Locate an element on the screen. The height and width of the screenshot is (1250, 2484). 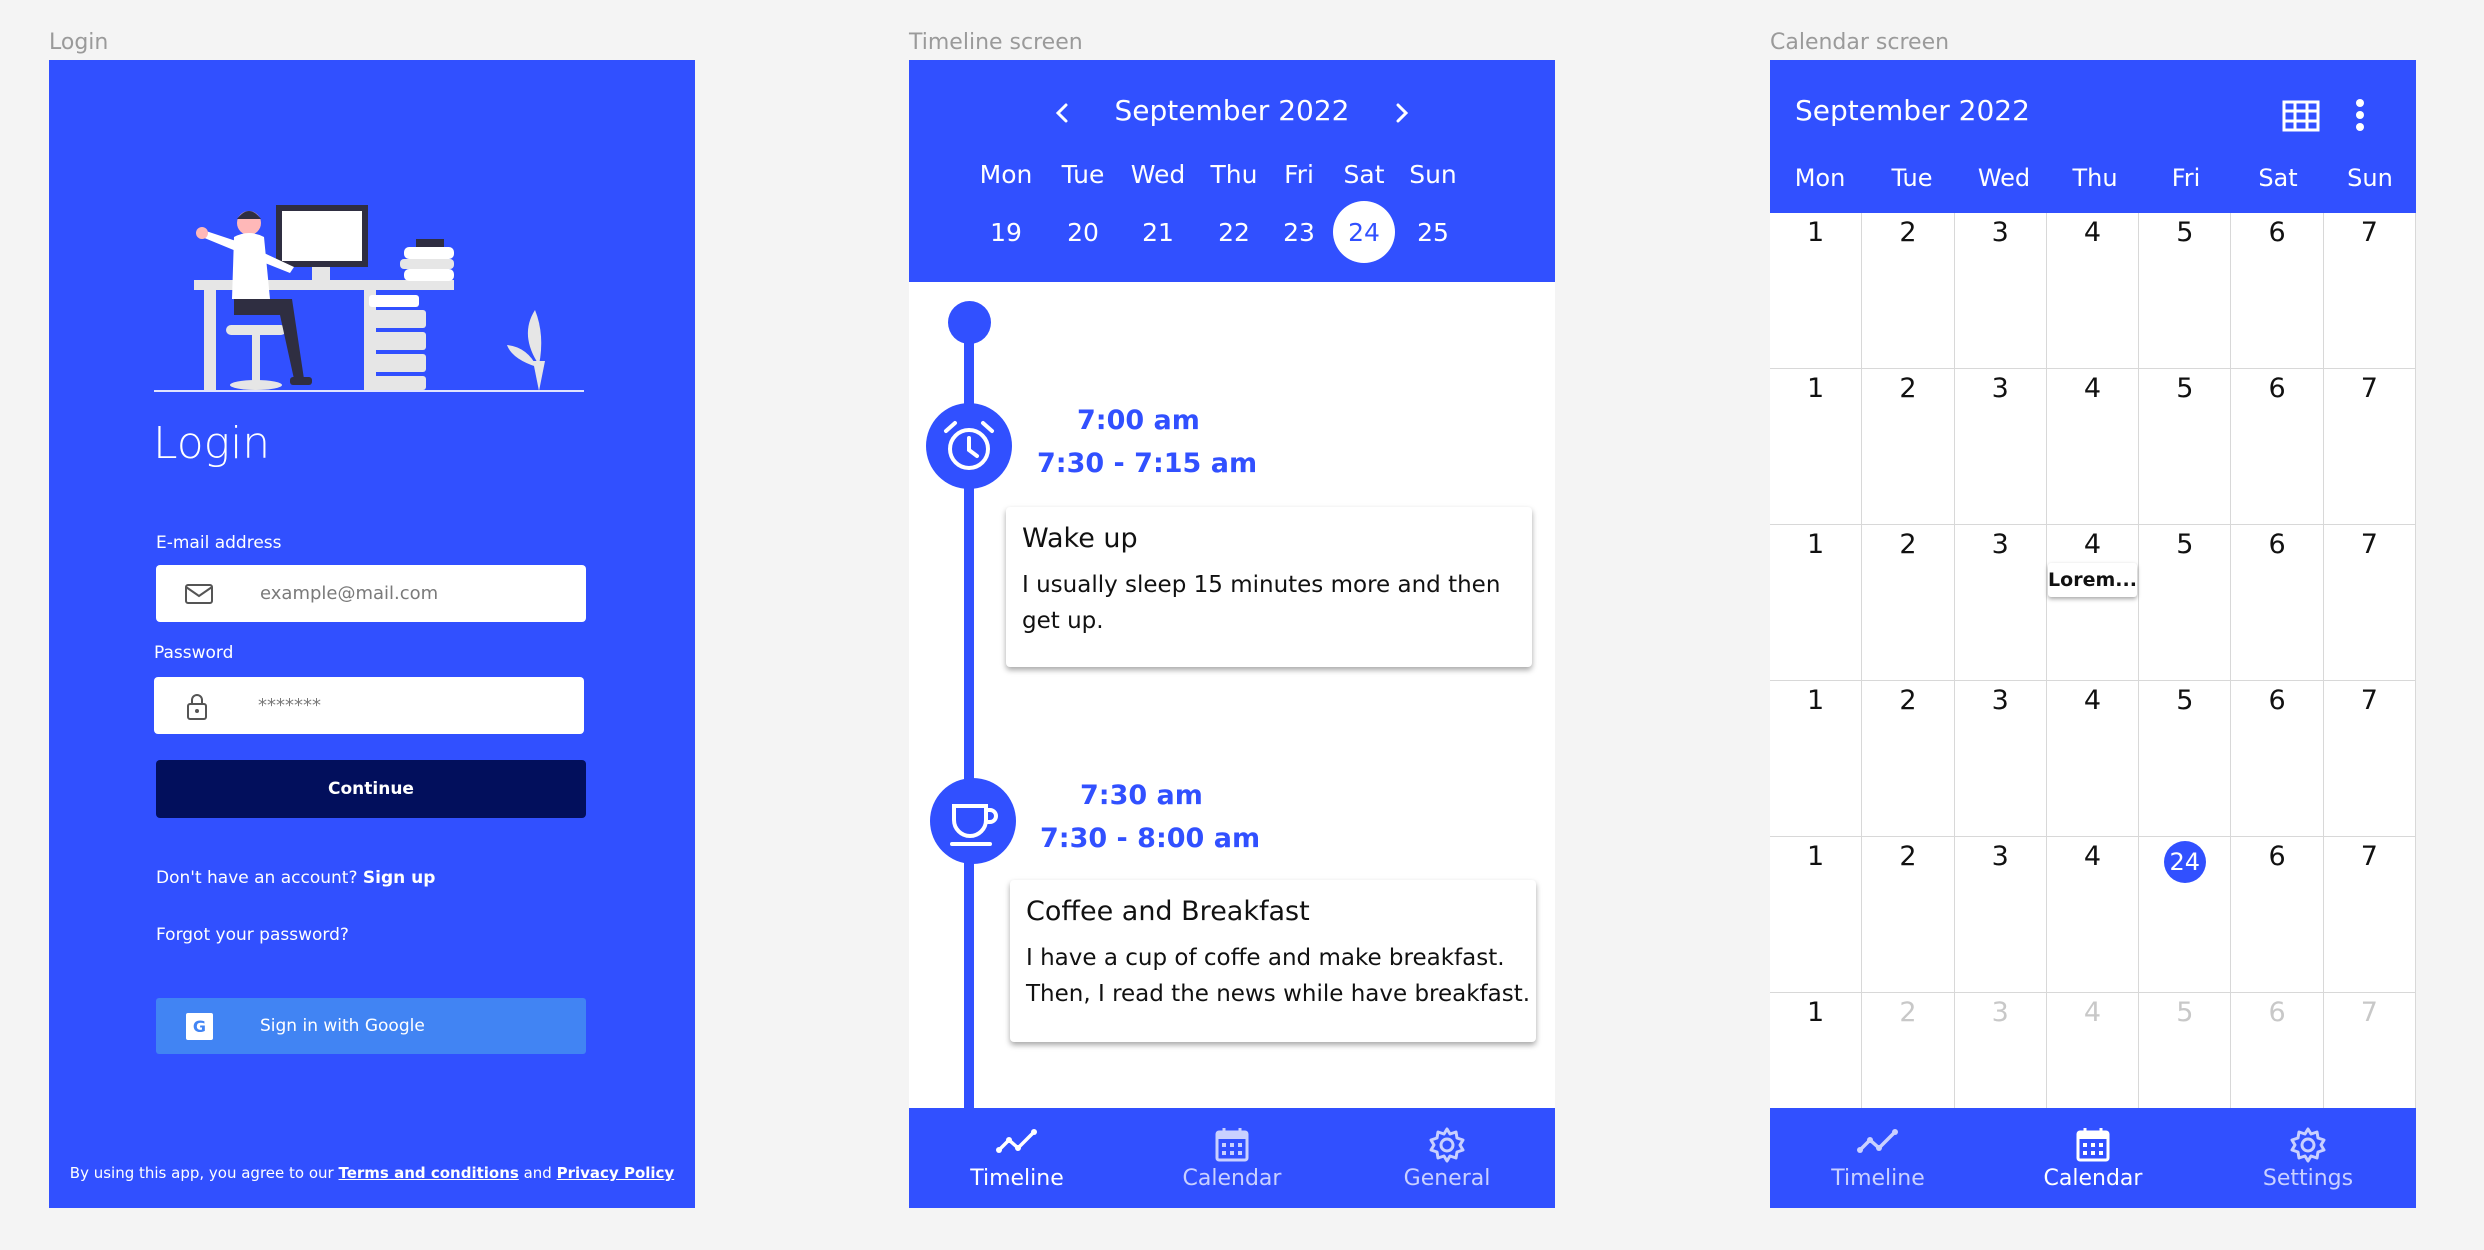
login-title: Login is located at coordinates (212, 443).